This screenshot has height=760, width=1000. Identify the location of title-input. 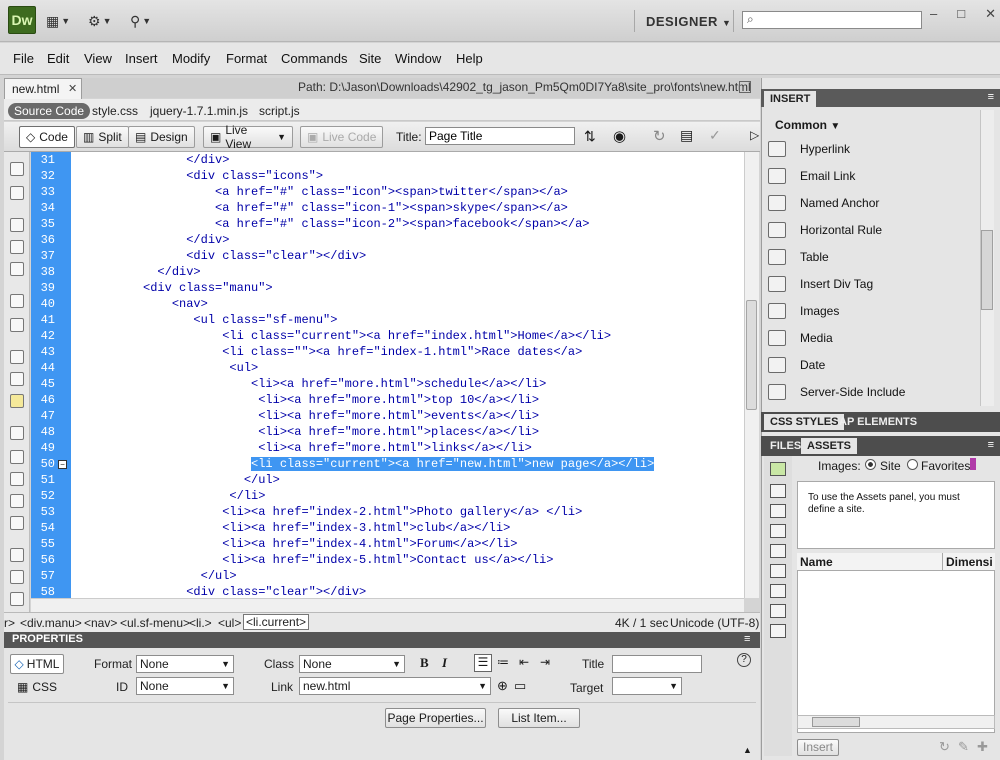
(657, 664).